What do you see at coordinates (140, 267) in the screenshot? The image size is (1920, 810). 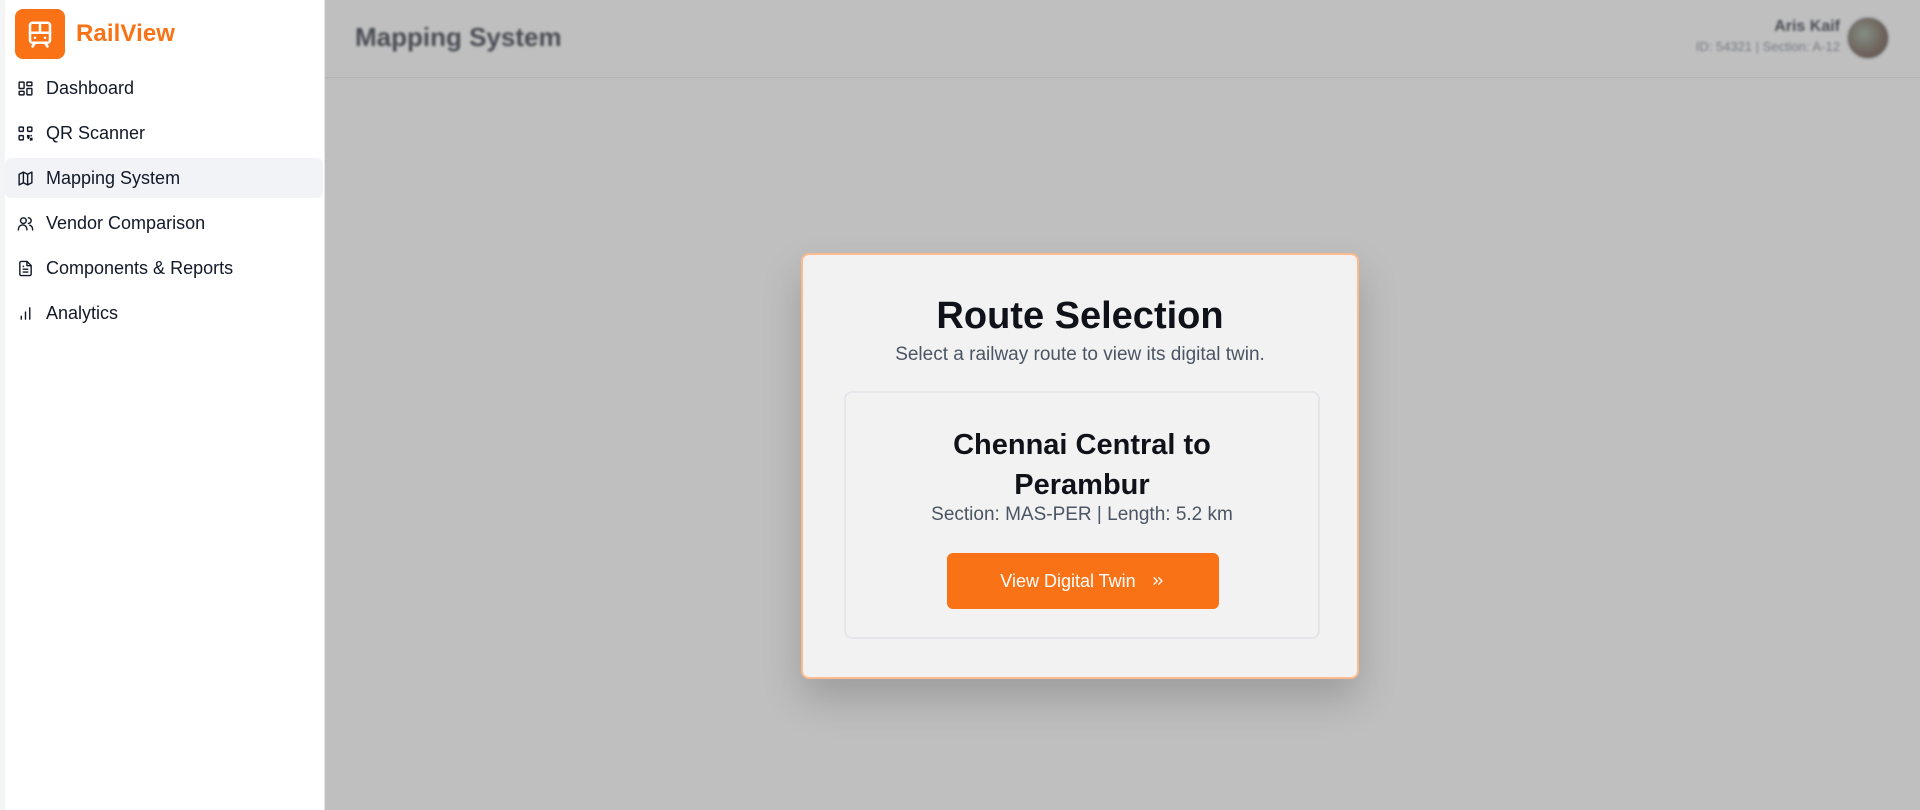 I see `sidebar-item-label: Components & Reports` at bounding box center [140, 267].